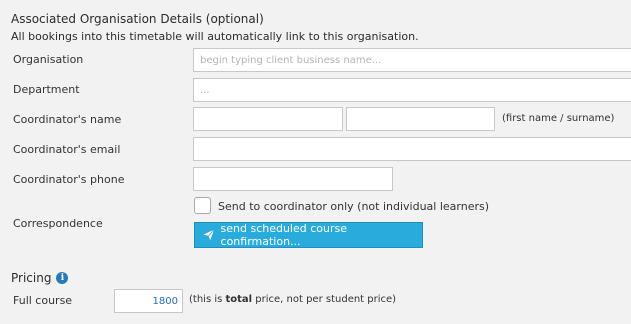 This screenshot has width=631, height=324. I want to click on coordinator-first-name-input, so click(268, 119).